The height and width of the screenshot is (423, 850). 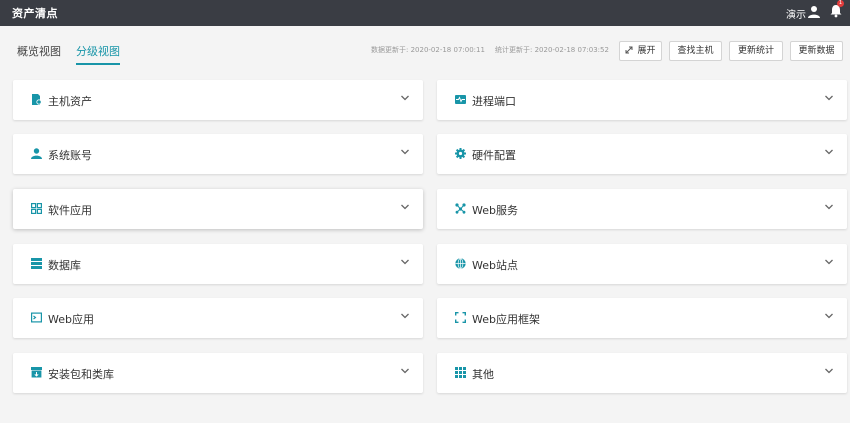 I want to click on tab-hierarchical: 分级视图, so click(x=98, y=54).